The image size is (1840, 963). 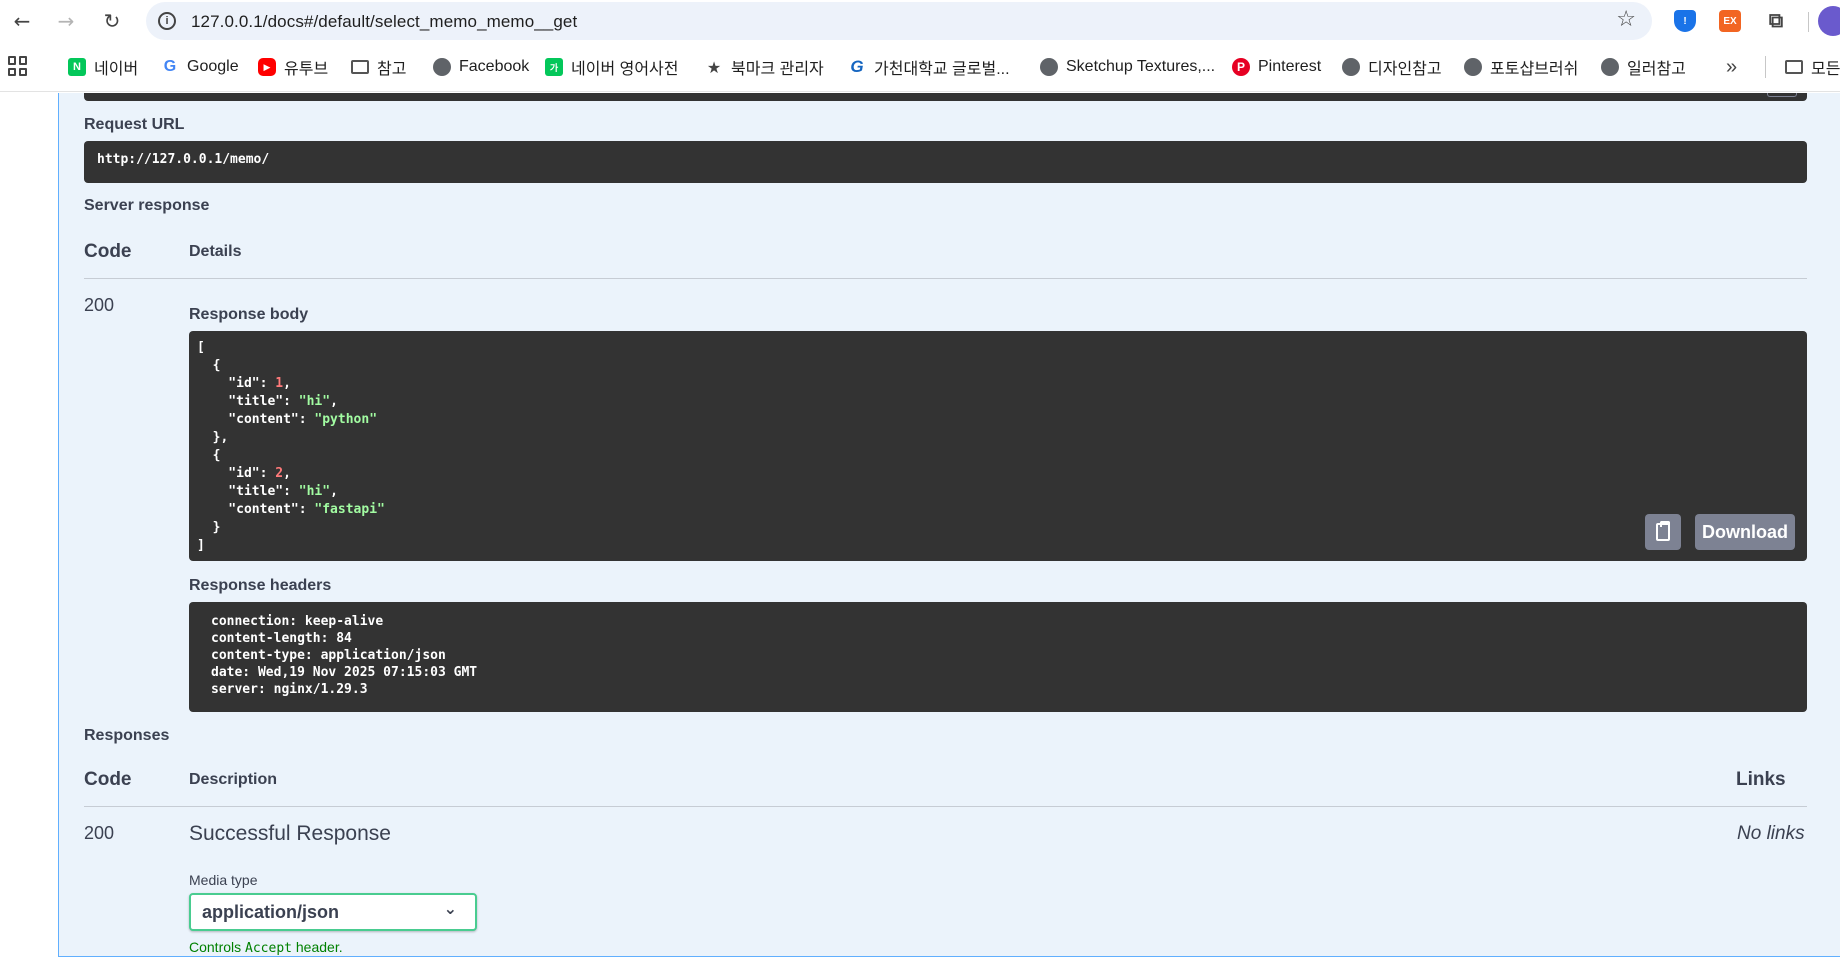 What do you see at coordinates (99, 305) in the screenshot?
I see `server-status-code: 200` at bounding box center [99, 305].